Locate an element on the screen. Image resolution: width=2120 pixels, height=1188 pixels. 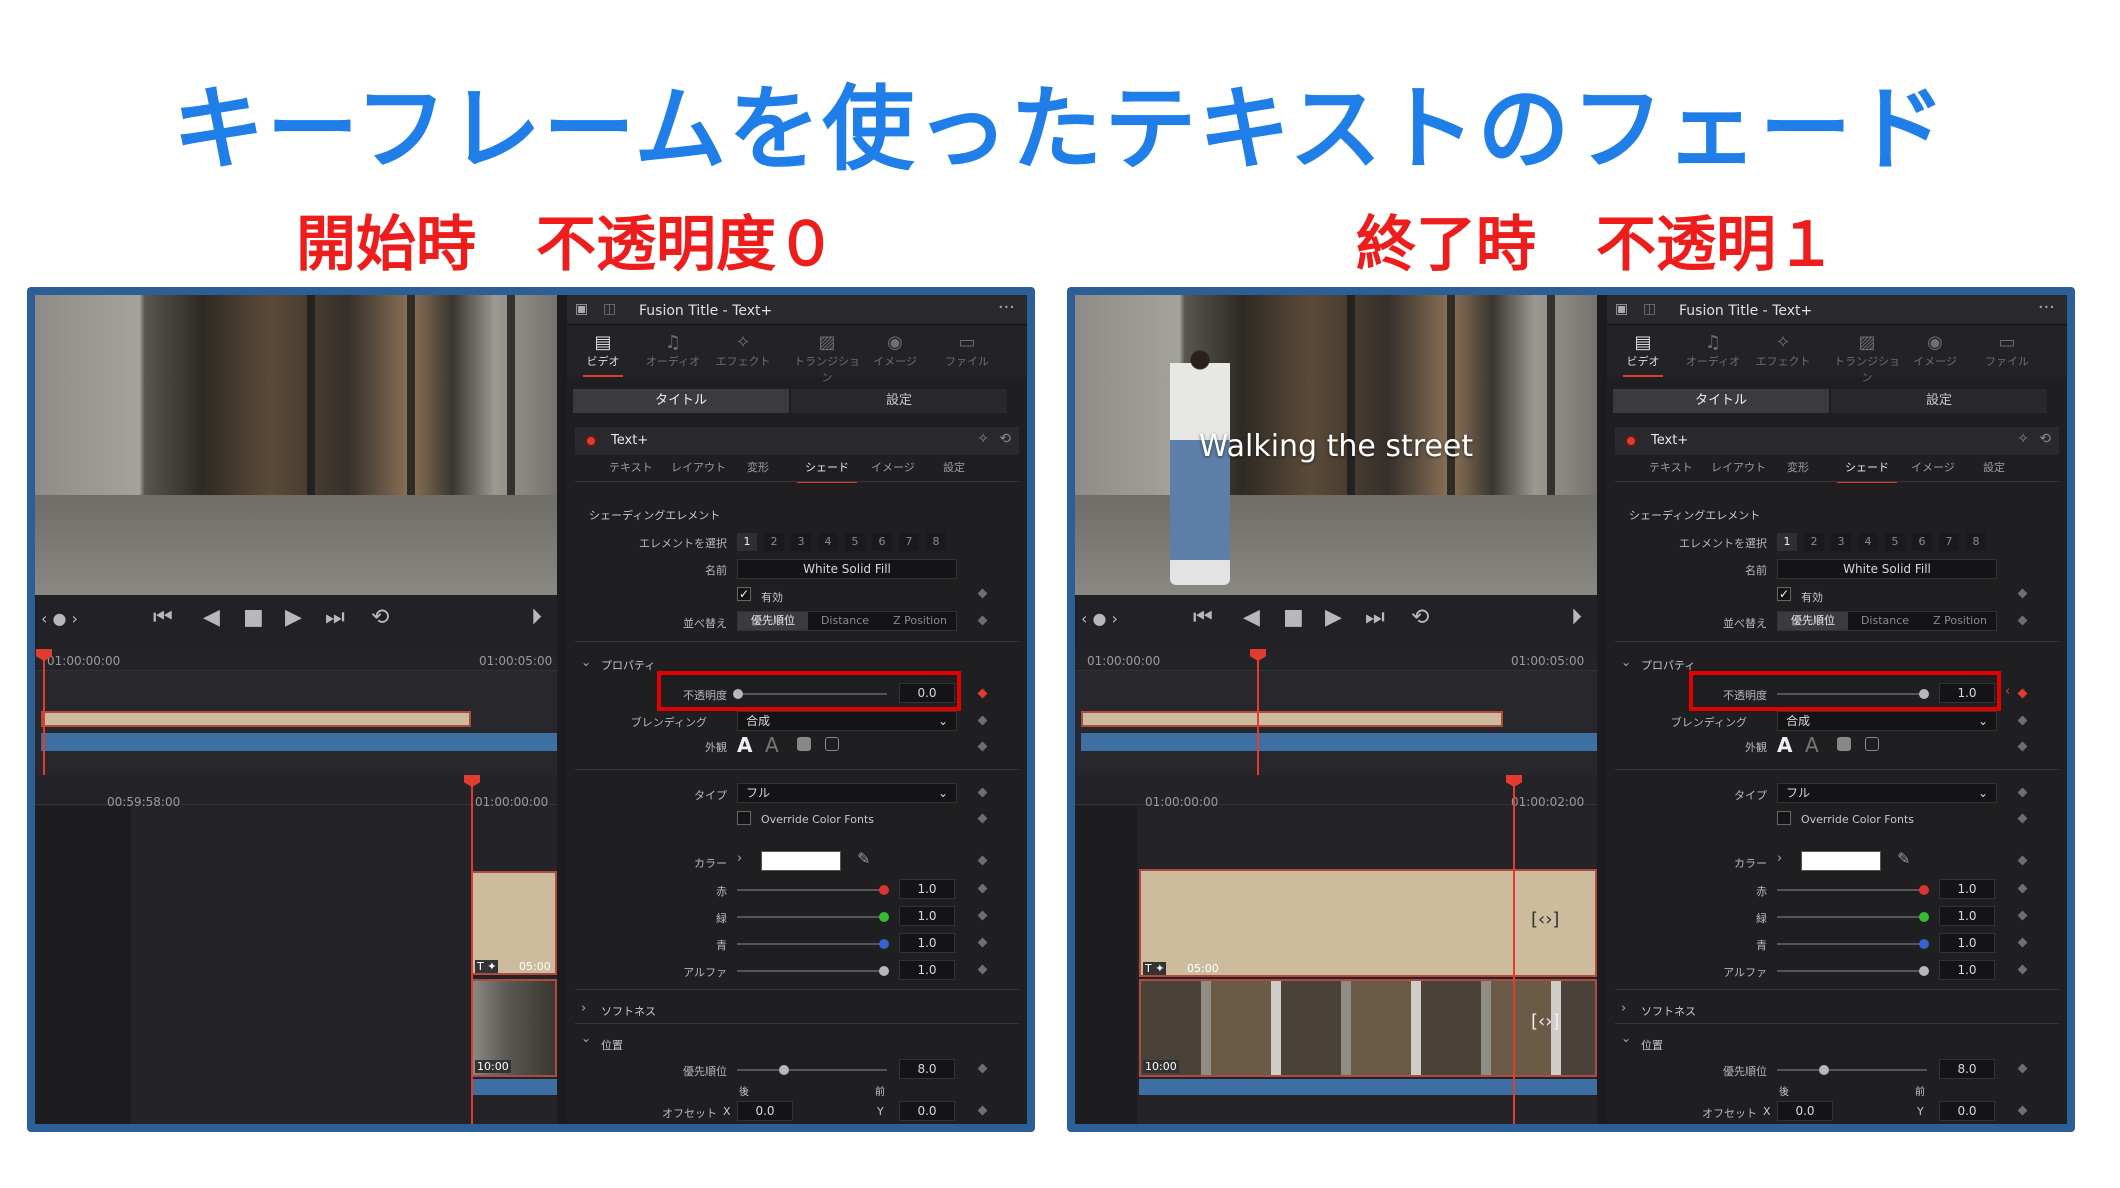
title-clip-large: T ✦ 05:00 [‹›] is located at coordinates (1368, 923).